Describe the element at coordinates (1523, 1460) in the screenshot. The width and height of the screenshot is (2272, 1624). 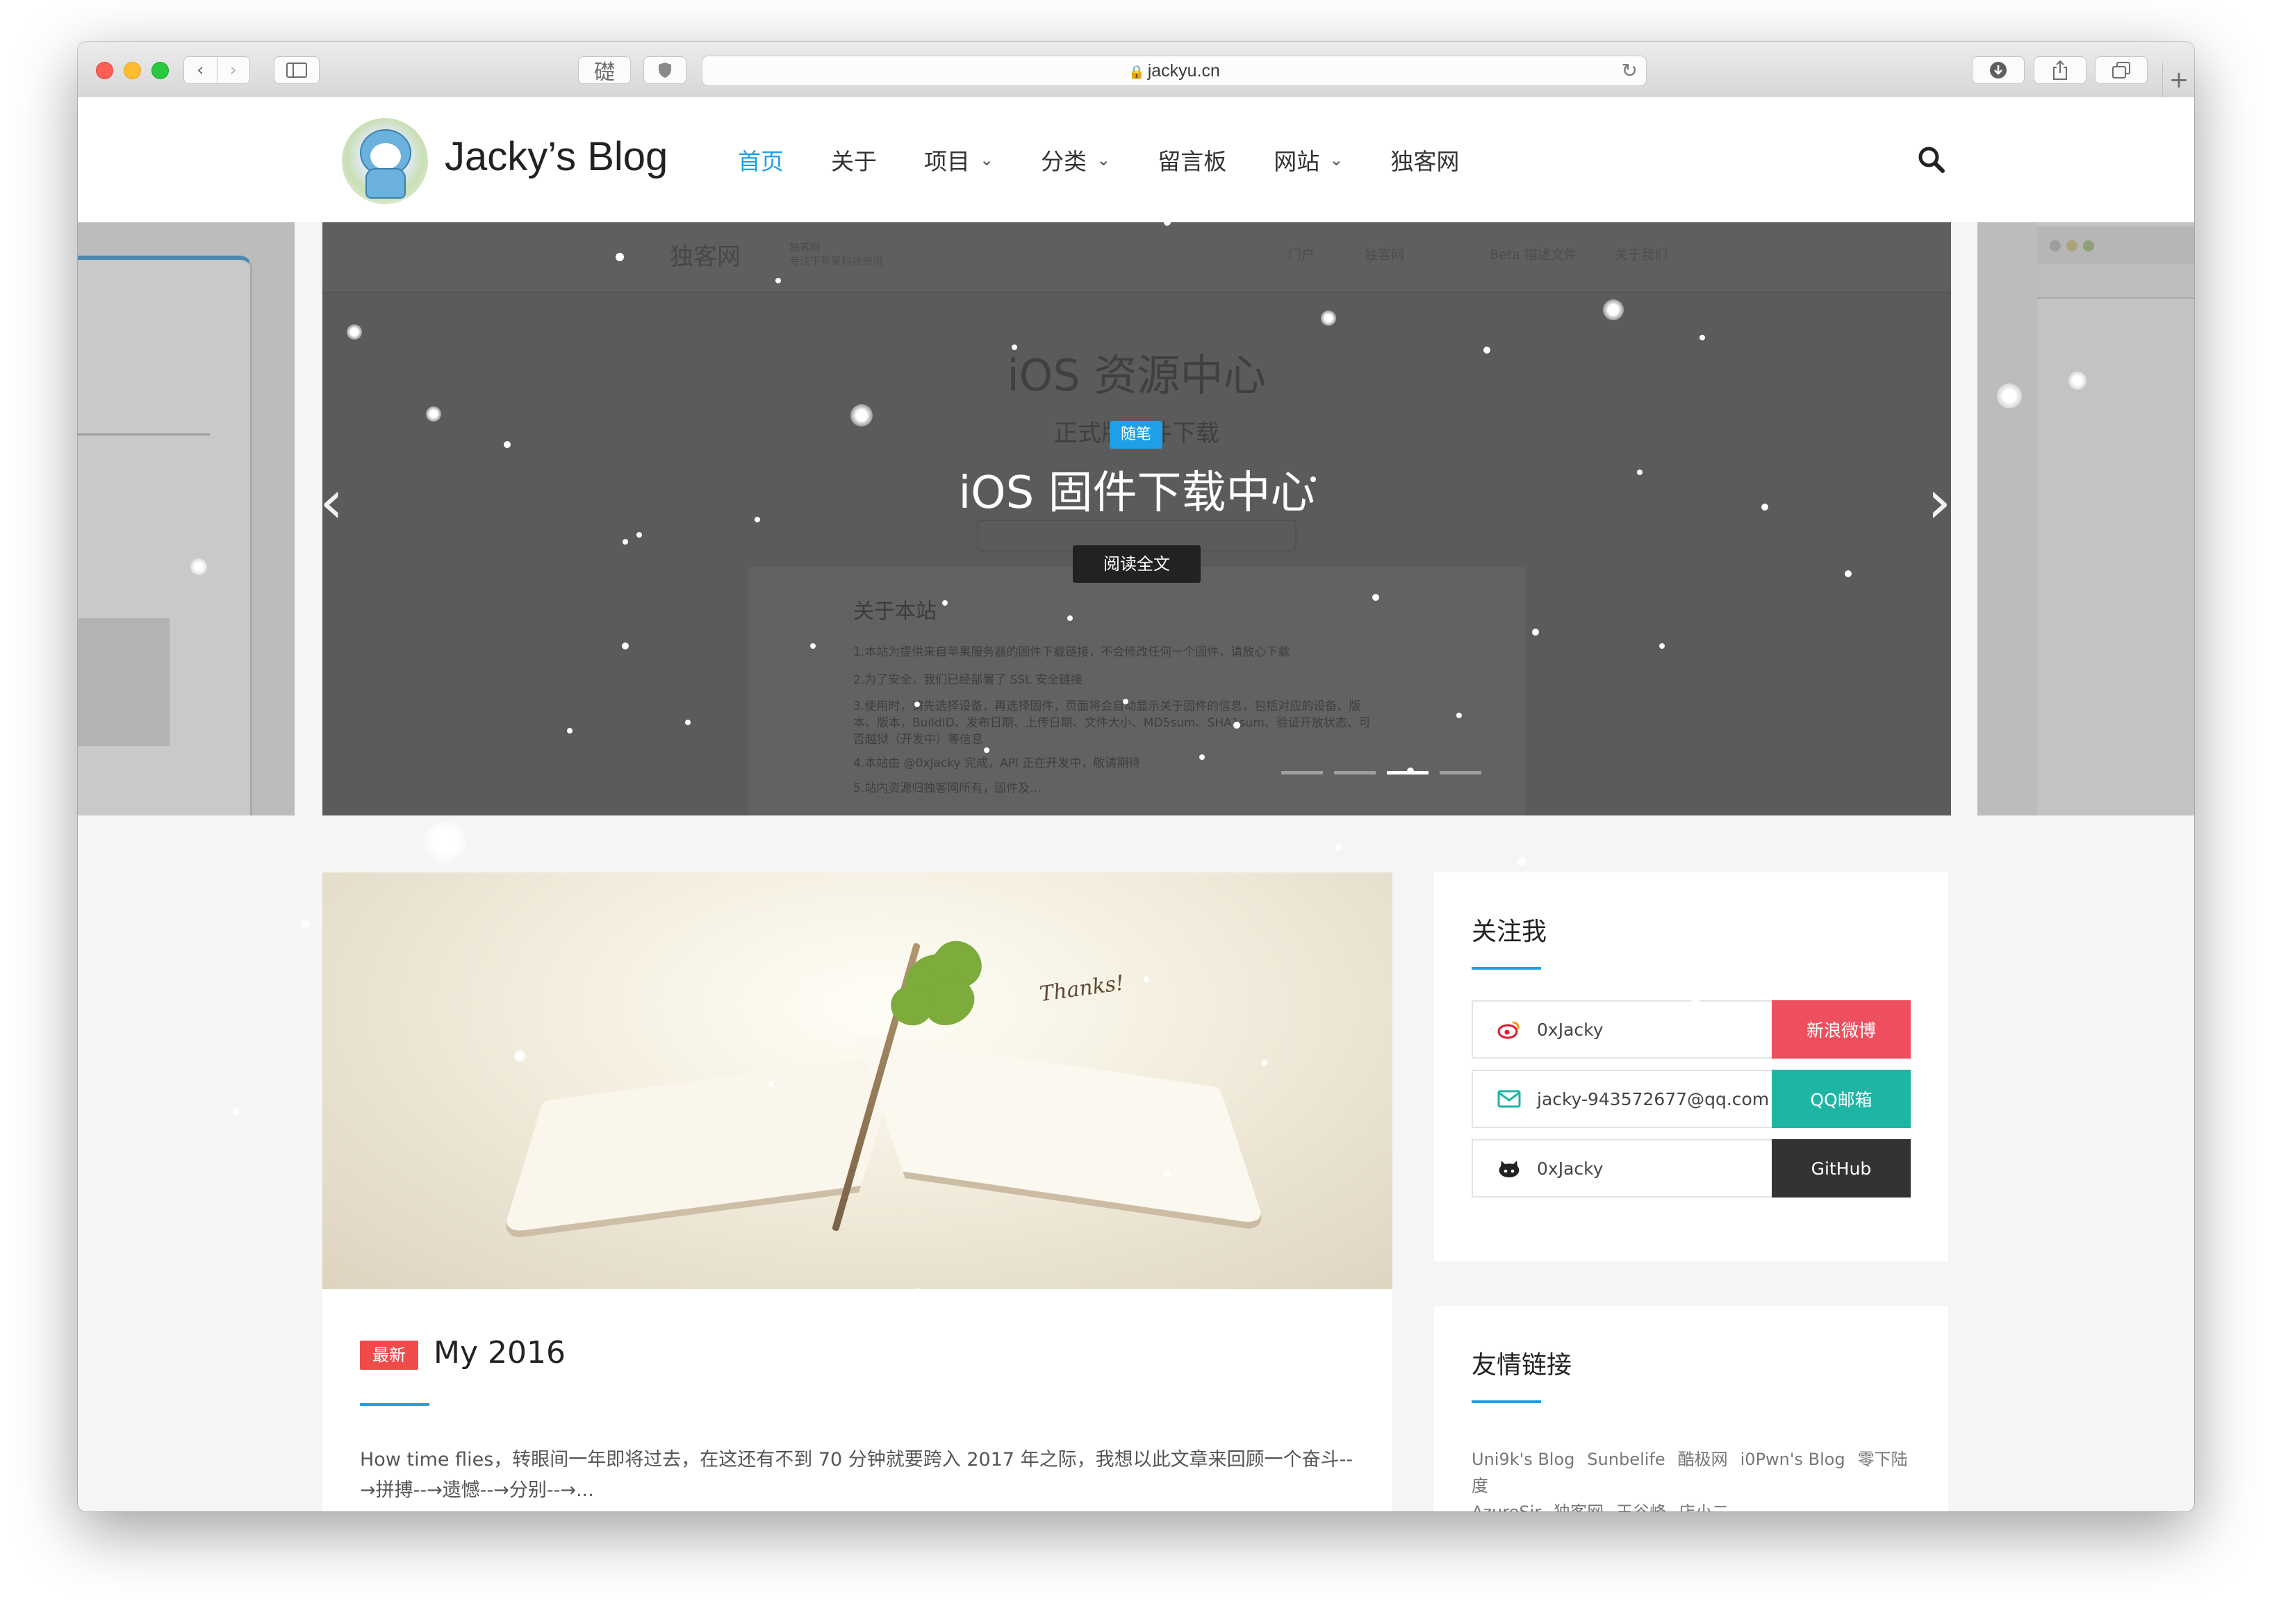
I see `friend-link: Uni9k's Blog` at that location.